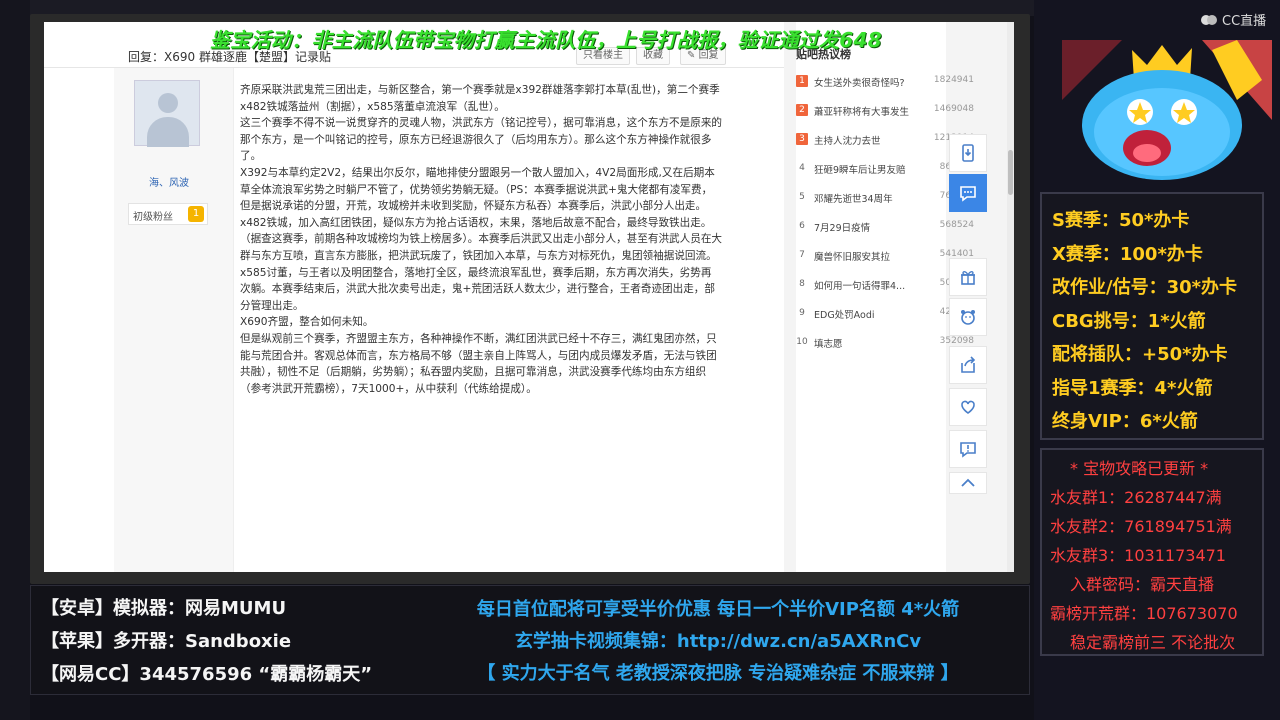 The height and width of the screenshot is (720, 1280). I want to click on promo-line: 玄学抽卡视频集锦：http://dwz.cn/a5AXRnCv, so click(718, 641).